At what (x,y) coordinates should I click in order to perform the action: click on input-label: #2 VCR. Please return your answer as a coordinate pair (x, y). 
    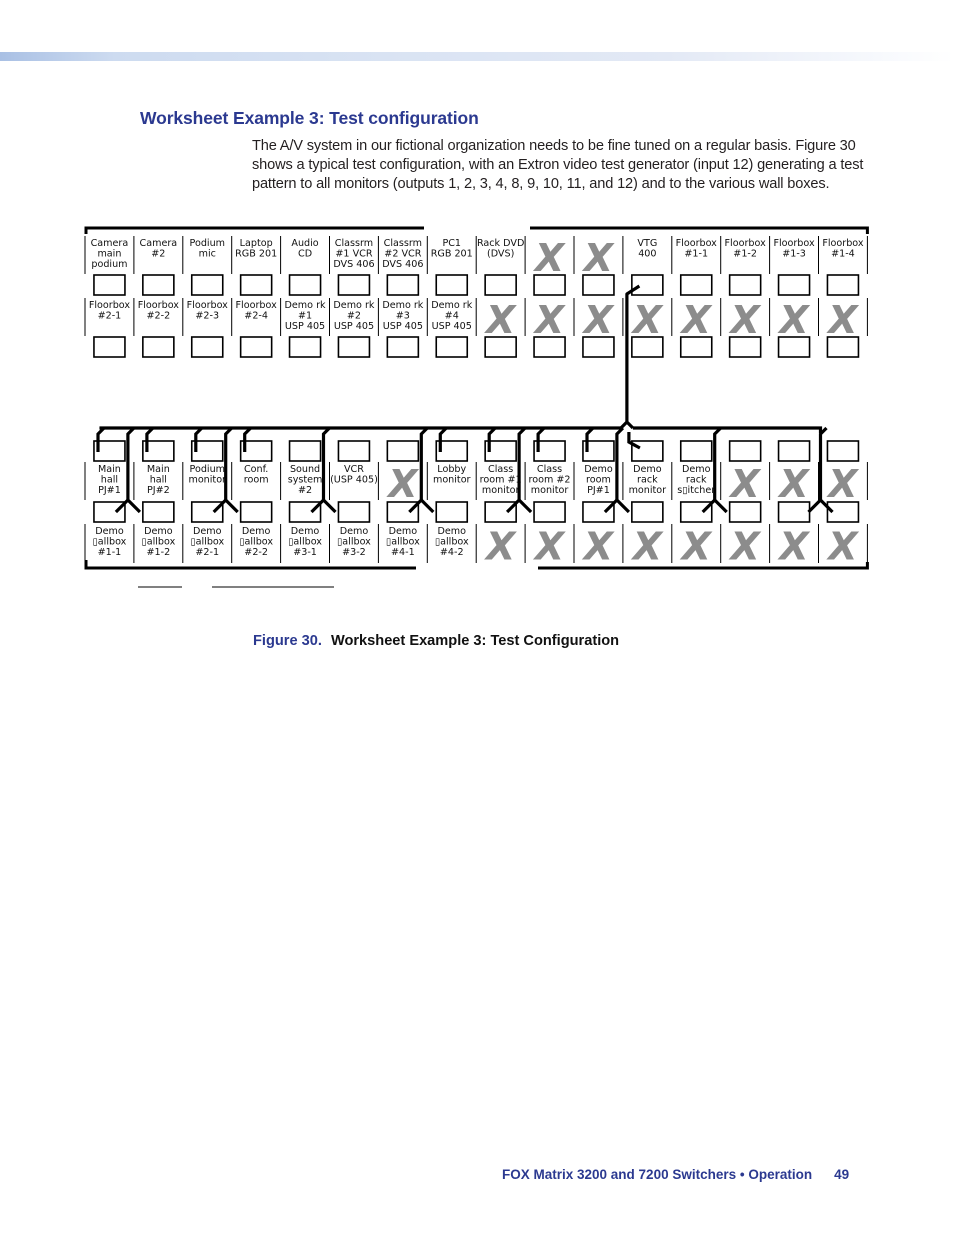
    Looking at the image, I should click on (402, 254).